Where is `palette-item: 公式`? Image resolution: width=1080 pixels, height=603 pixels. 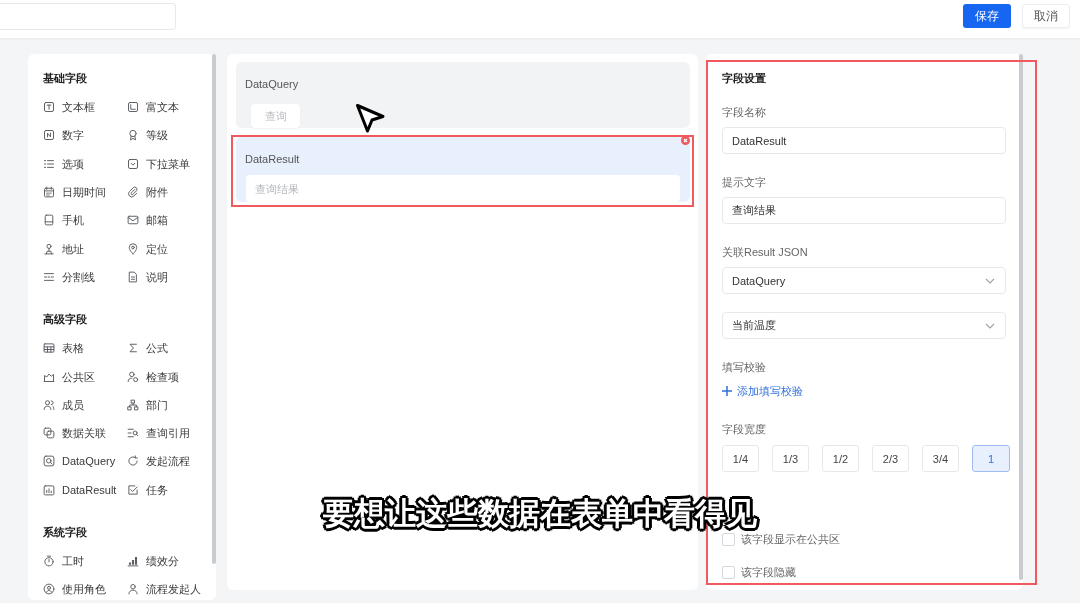 palette-item: 公式 is located at coordinates (147, 348).